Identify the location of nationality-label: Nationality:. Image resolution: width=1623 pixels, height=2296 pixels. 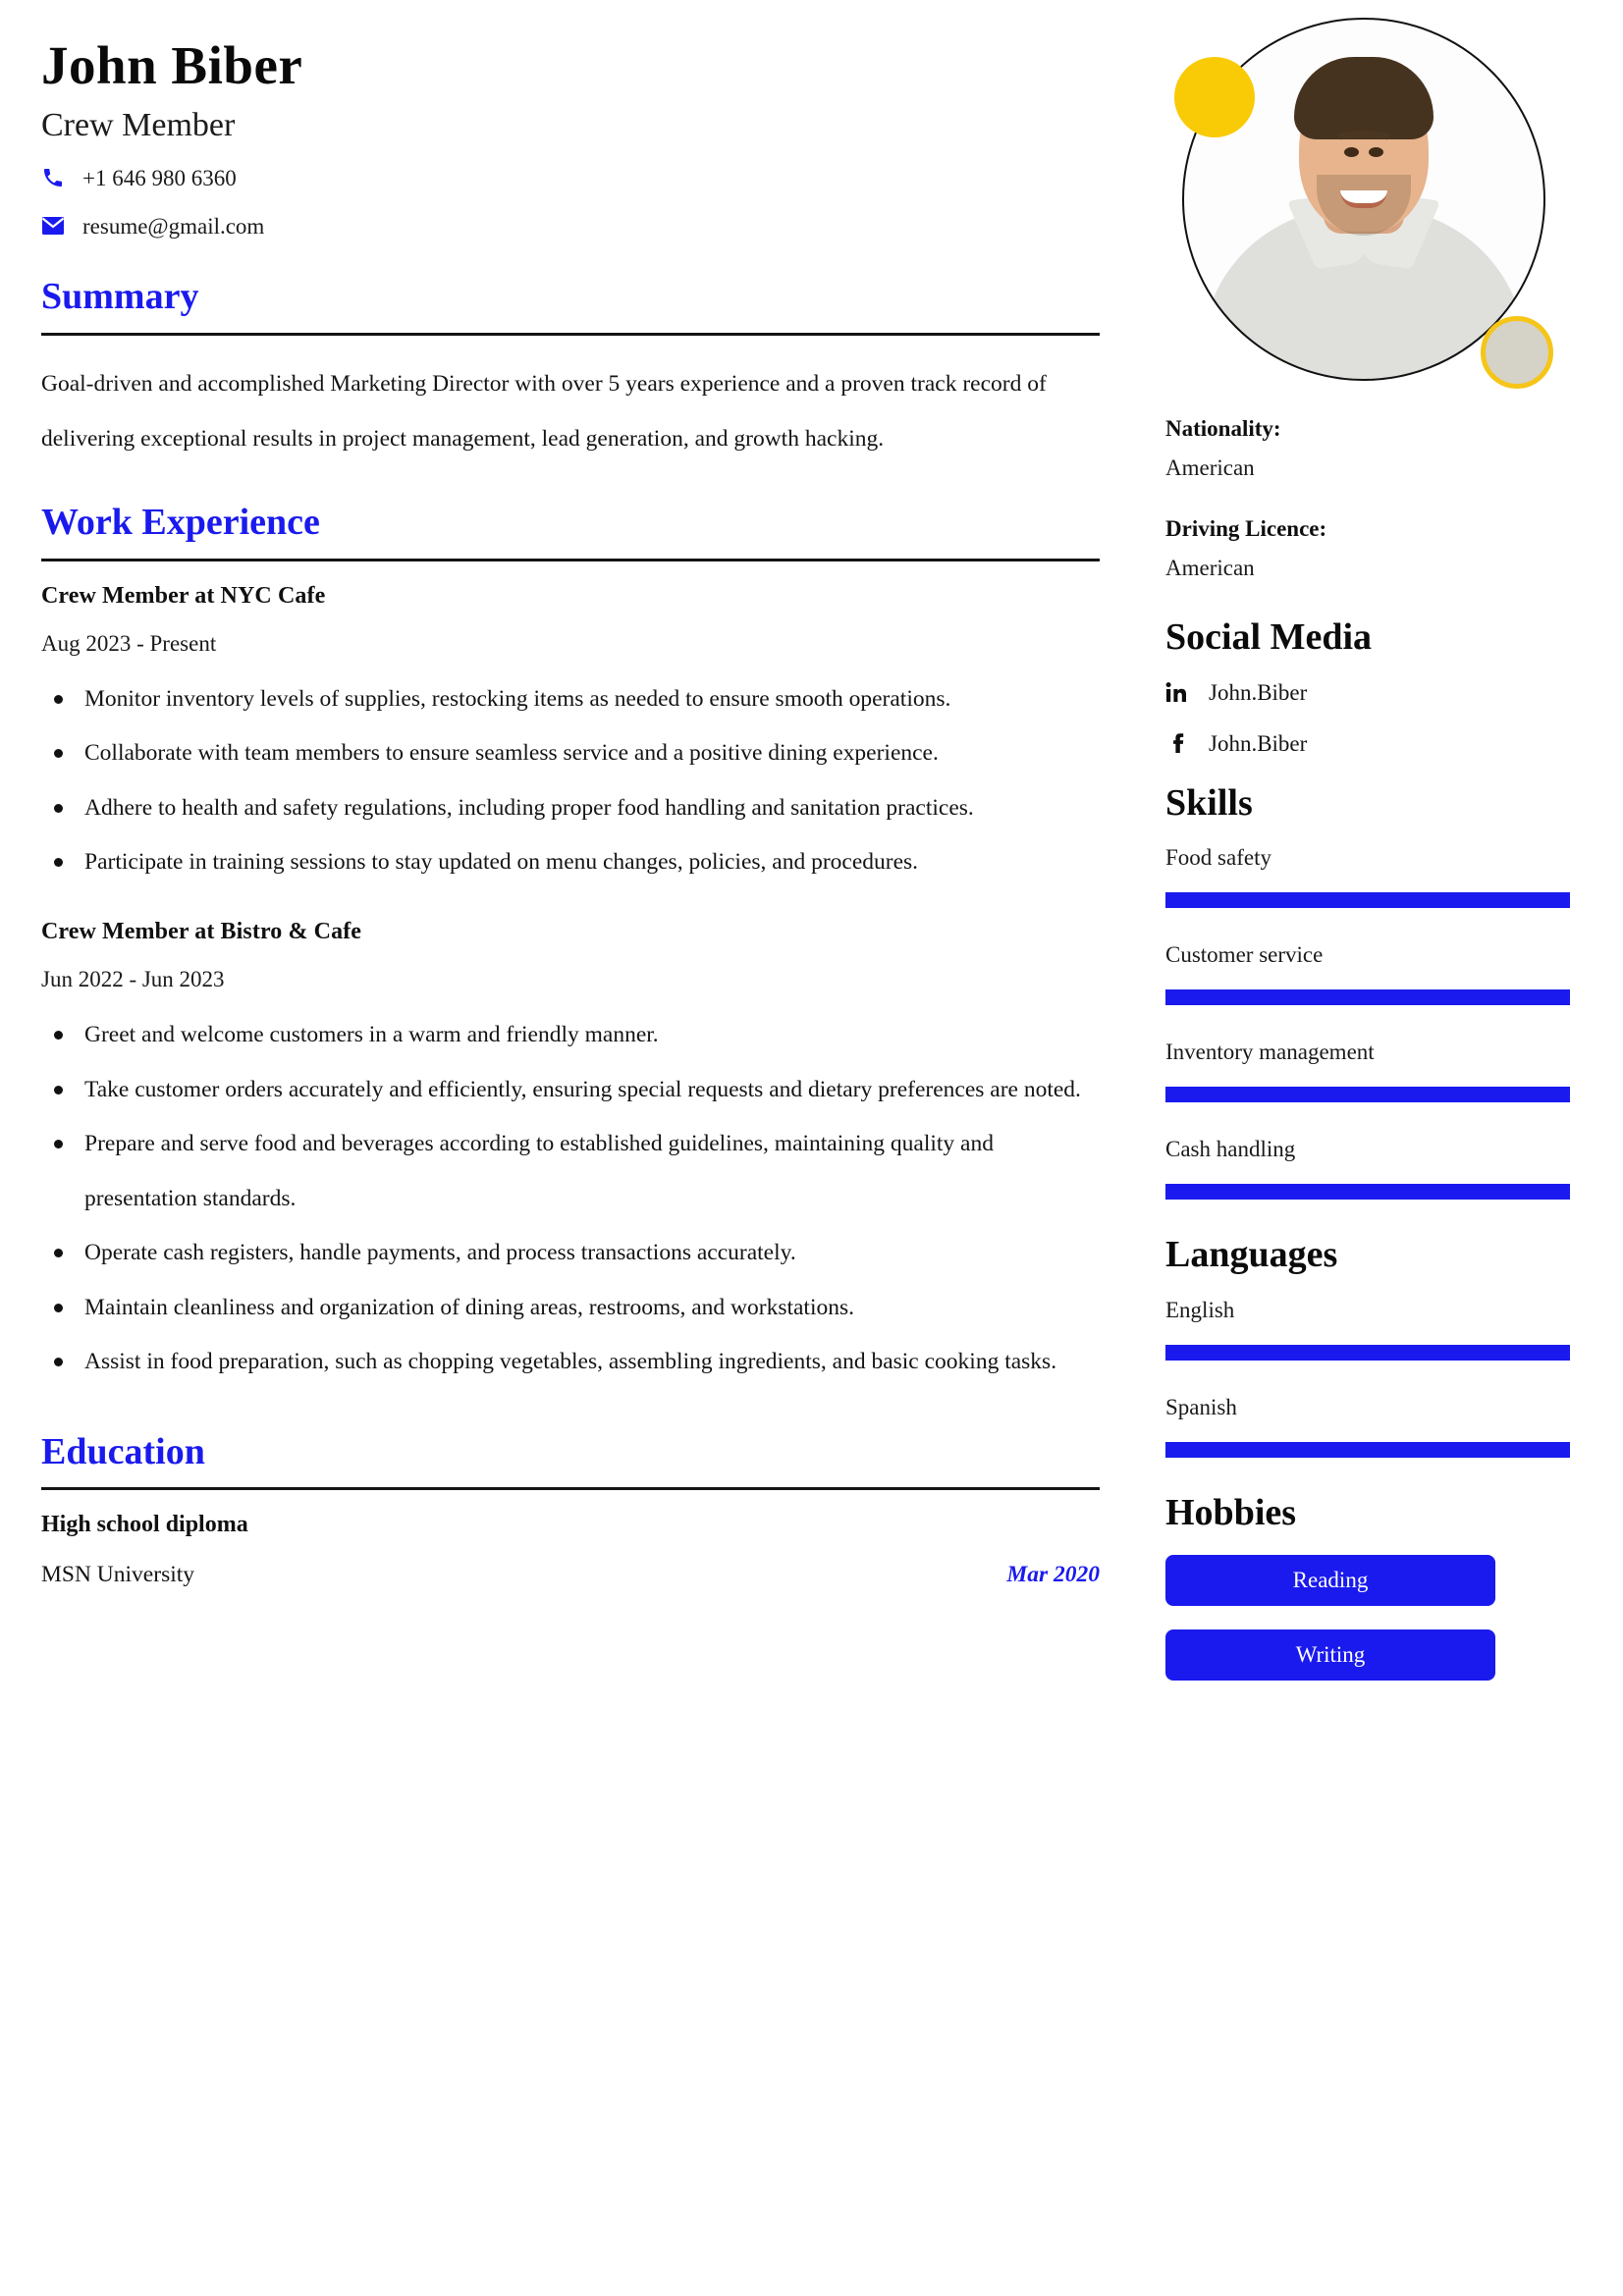
(1223, 429).